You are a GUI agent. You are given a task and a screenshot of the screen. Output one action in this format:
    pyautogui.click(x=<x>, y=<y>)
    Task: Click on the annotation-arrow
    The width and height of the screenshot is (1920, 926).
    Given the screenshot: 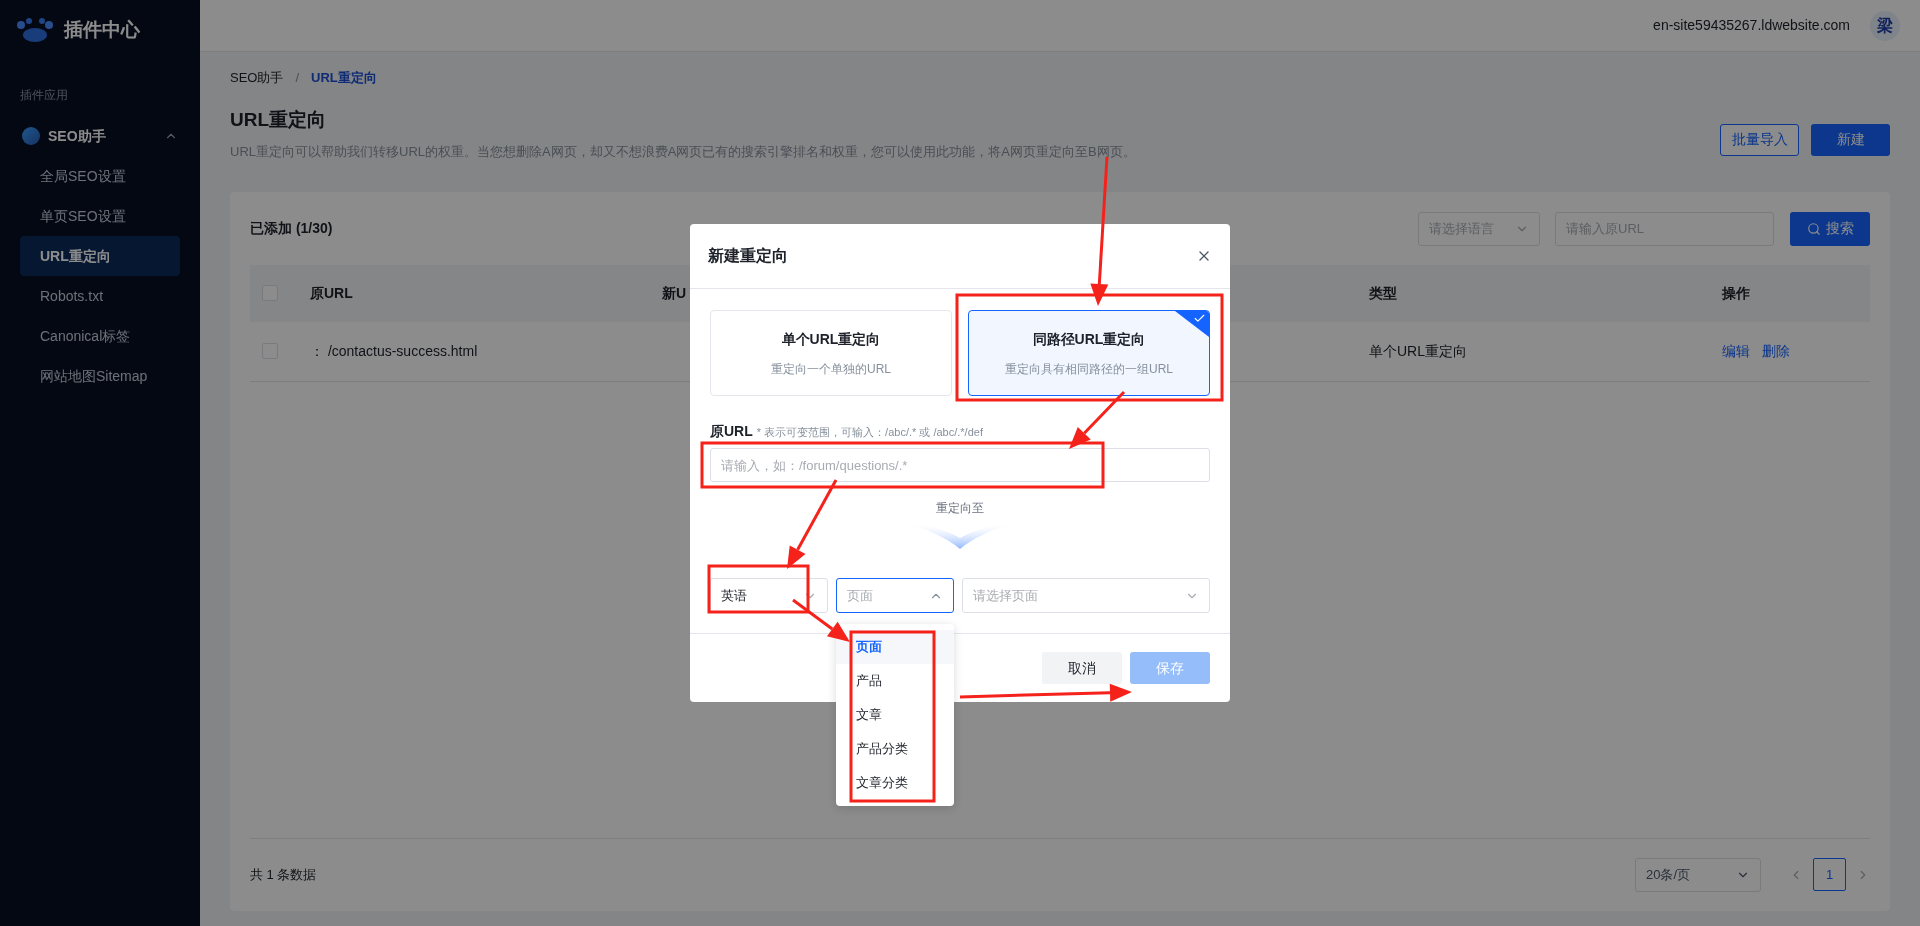 What is the action you would take?
    pyautogui.click(x=1097, y=419)
    